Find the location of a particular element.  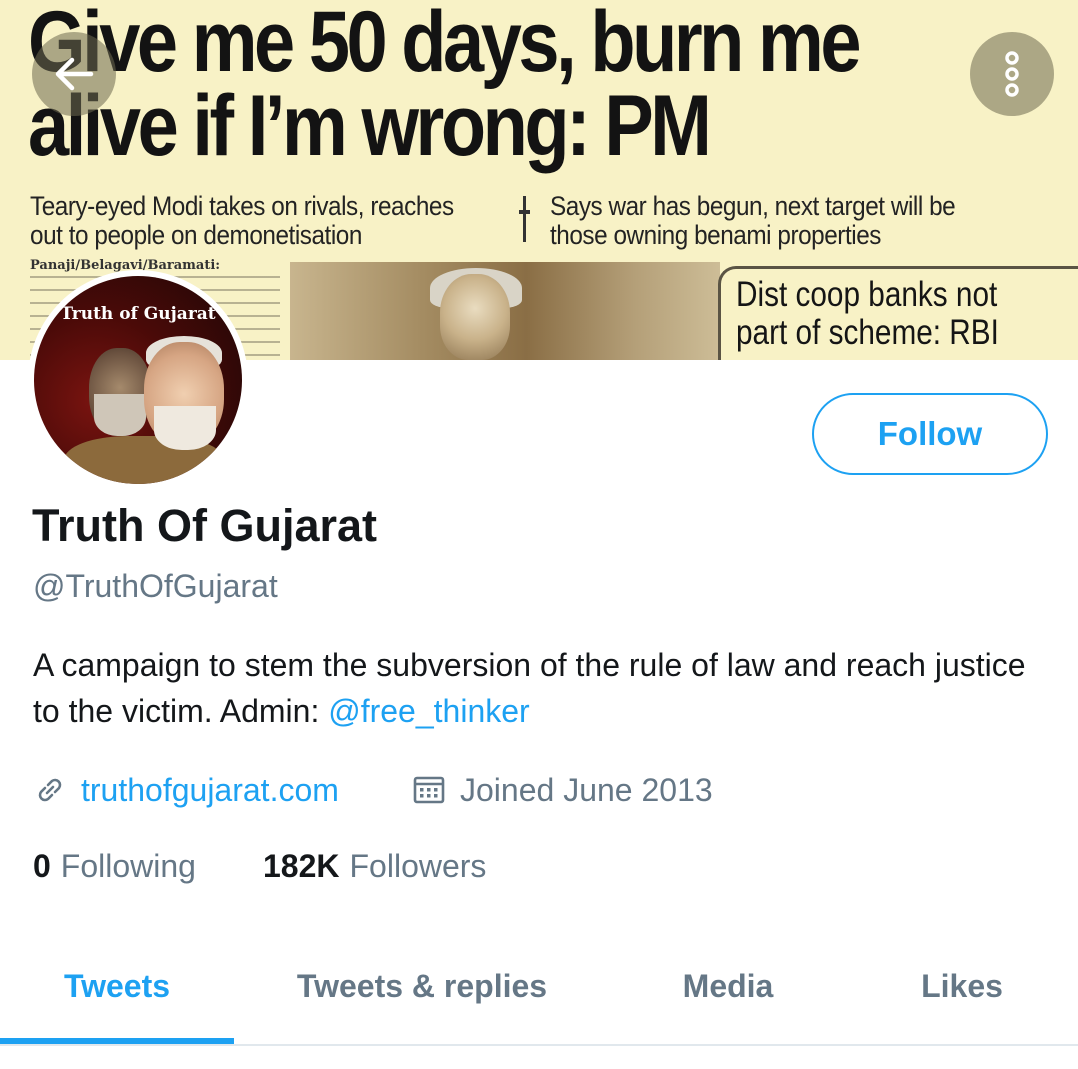

more-options-button is located at coordinates (1012, 74).